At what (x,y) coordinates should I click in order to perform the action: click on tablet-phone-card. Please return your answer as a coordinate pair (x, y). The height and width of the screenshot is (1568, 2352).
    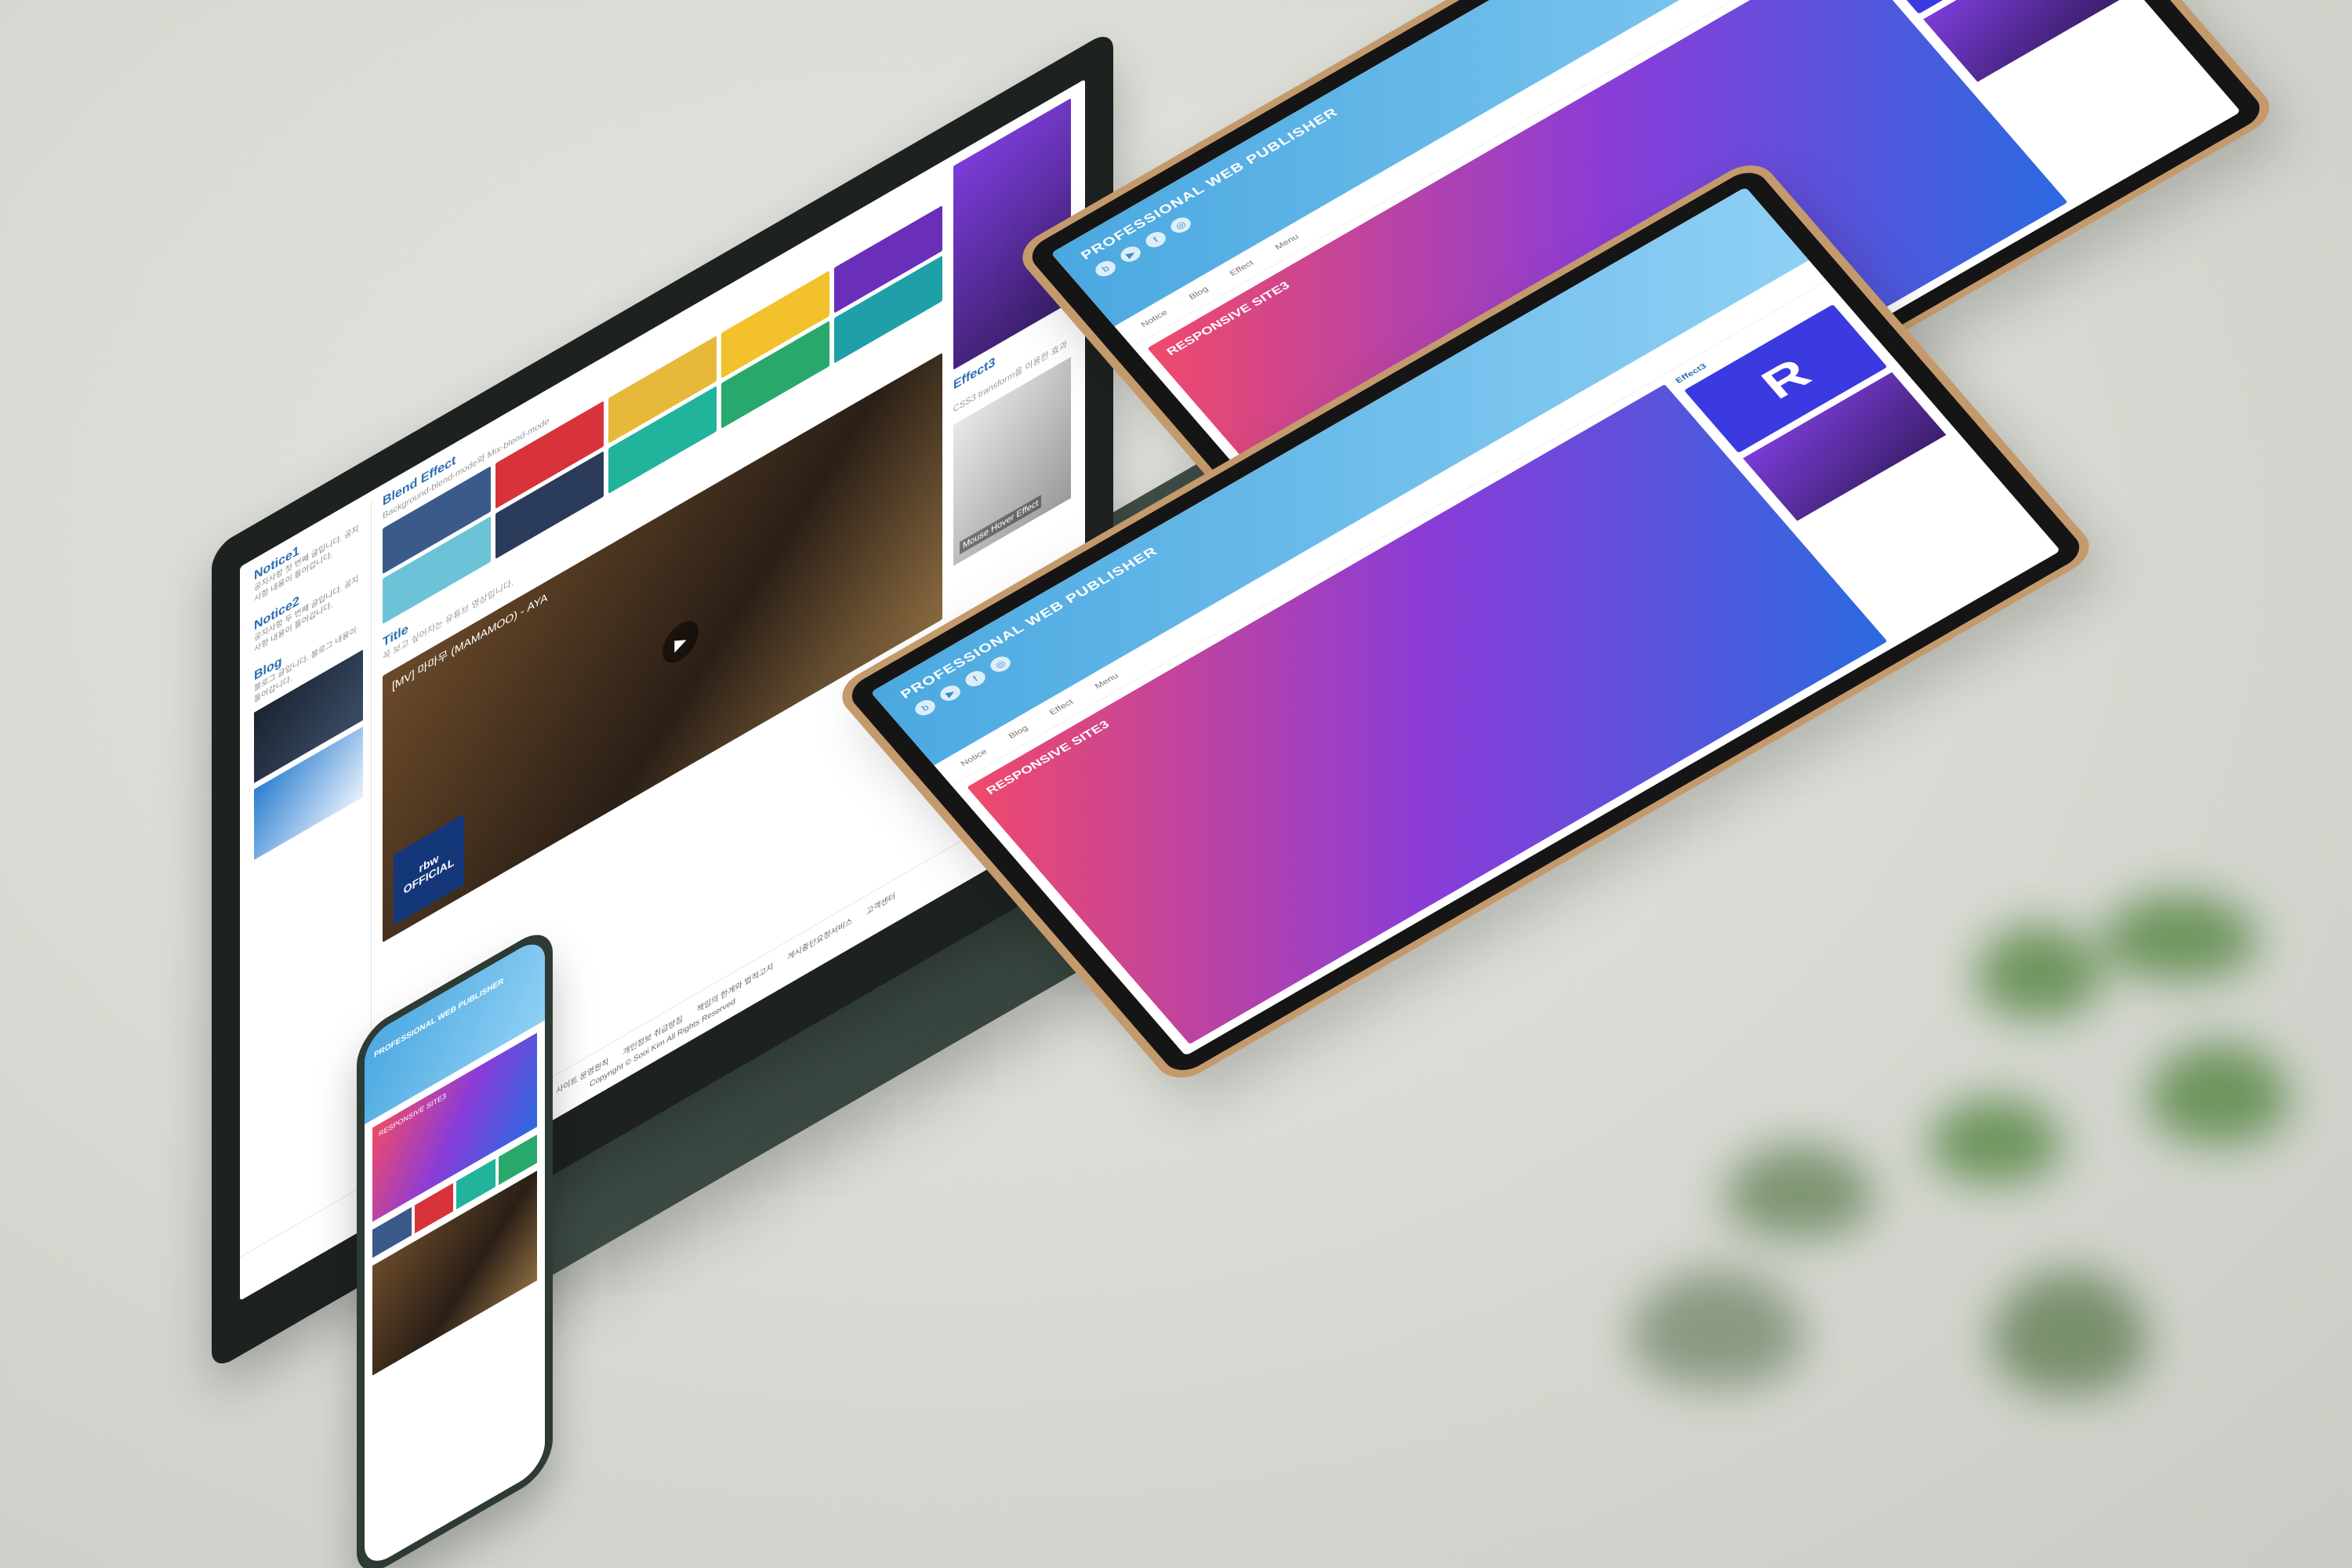
    Looking at the image, I should click on (2025, 41).